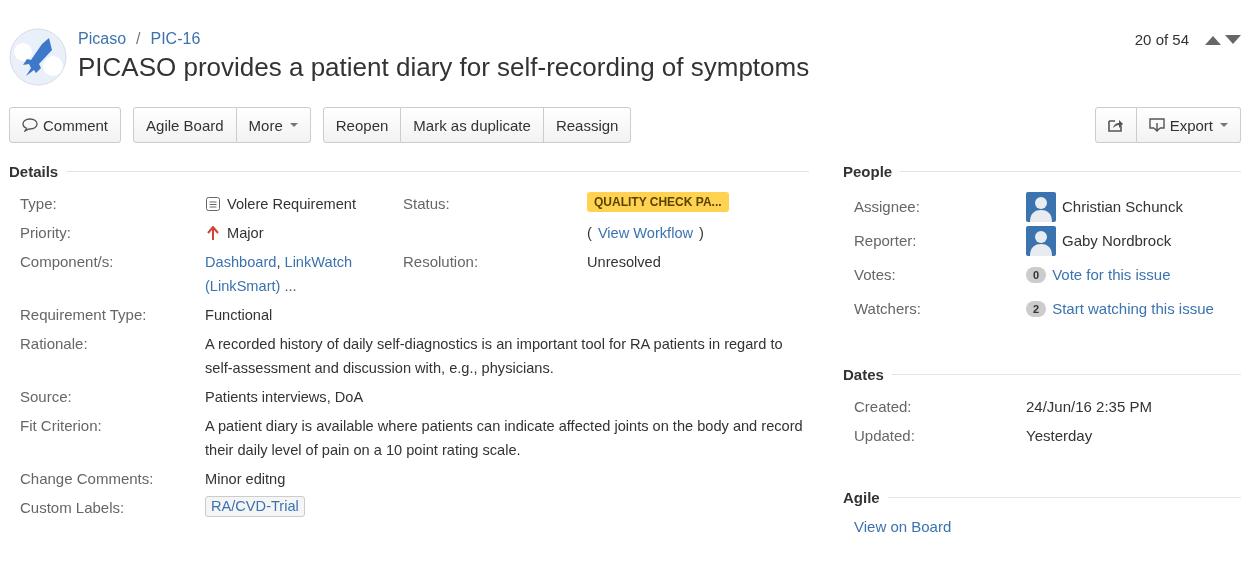  What do you see at coordinates (54, 343) in the screenshot?
I see `field-label: Rationale:` at bounding box center [54, 343].